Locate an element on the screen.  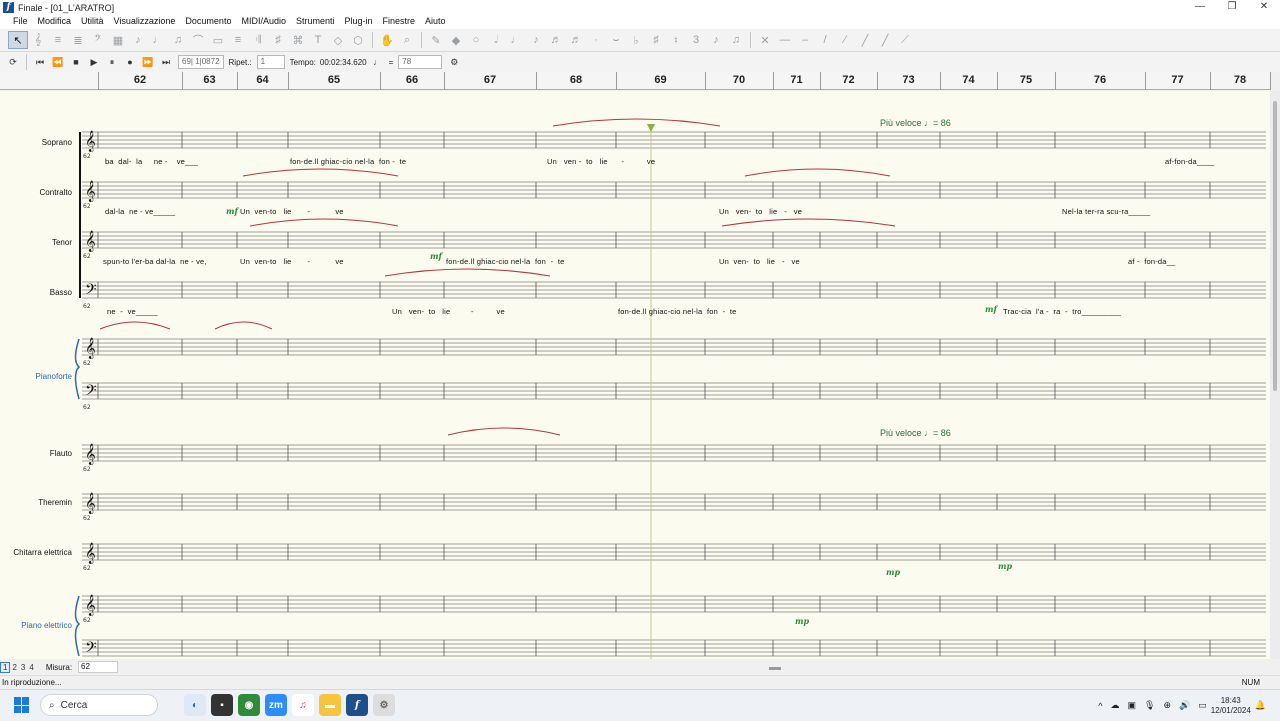
eraser-icon: ✎ is located at coordinates (436, 40).